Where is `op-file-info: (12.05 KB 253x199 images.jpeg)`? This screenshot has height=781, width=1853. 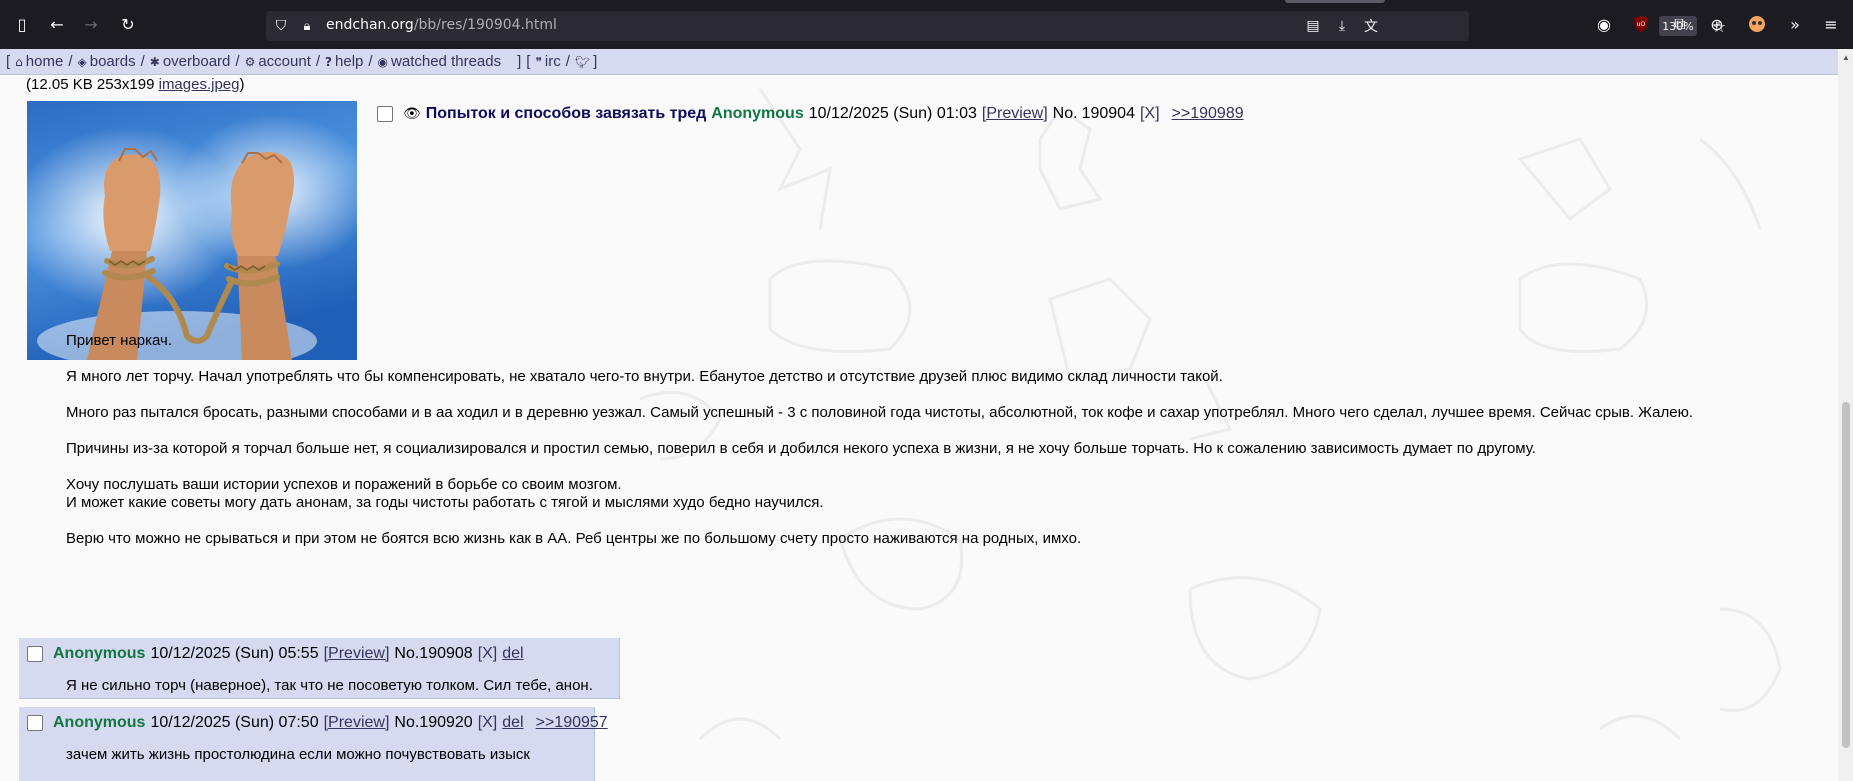
op-file-info: (12.05 KB 253x199 images.jpeg) is located at coordinates (135, 84).